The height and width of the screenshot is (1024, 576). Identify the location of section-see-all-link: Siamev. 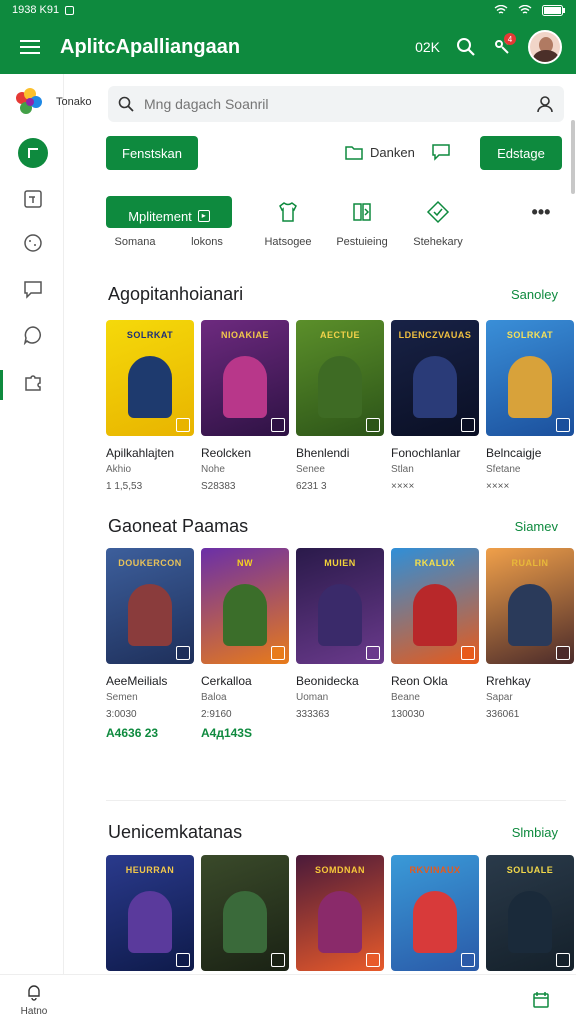
(536, 526).